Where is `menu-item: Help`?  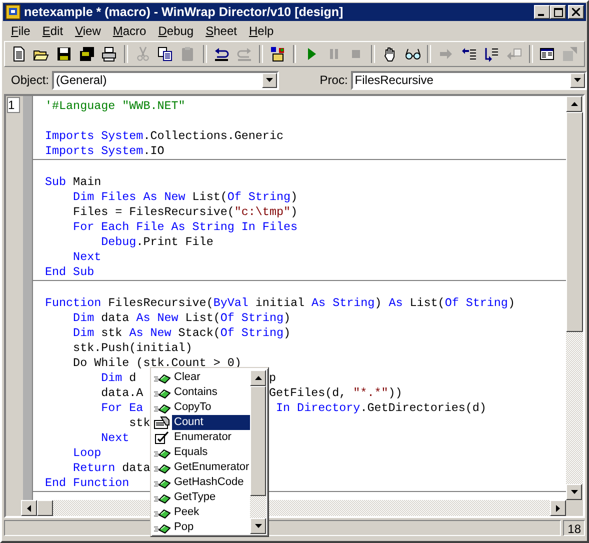
menu-item: Help is located at coordinates (261, 31).